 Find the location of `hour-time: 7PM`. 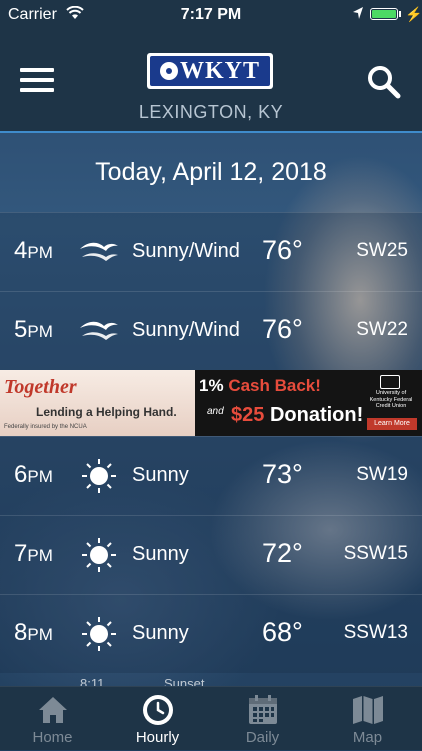

hour-time: 7PM is located at coordinates (33, 553).